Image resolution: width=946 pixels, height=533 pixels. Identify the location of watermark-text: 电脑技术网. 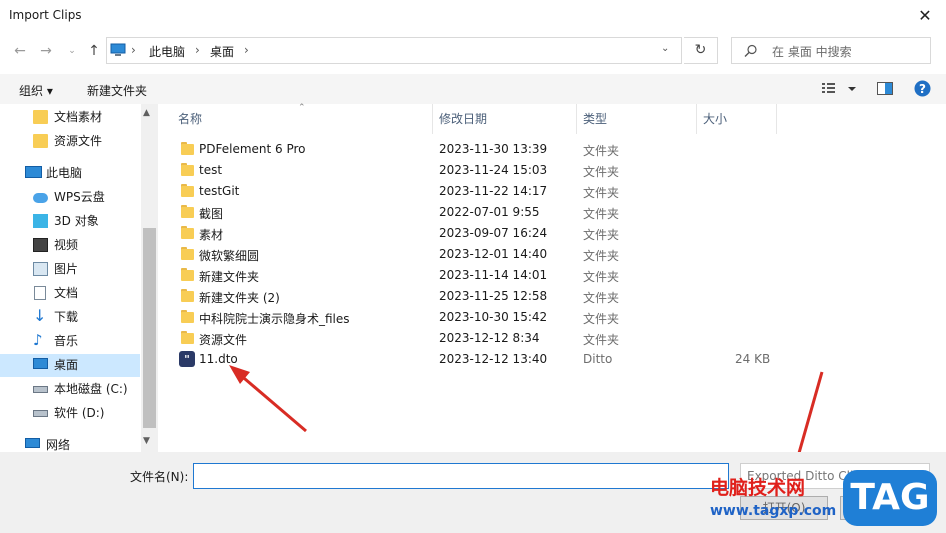
(758, 488).